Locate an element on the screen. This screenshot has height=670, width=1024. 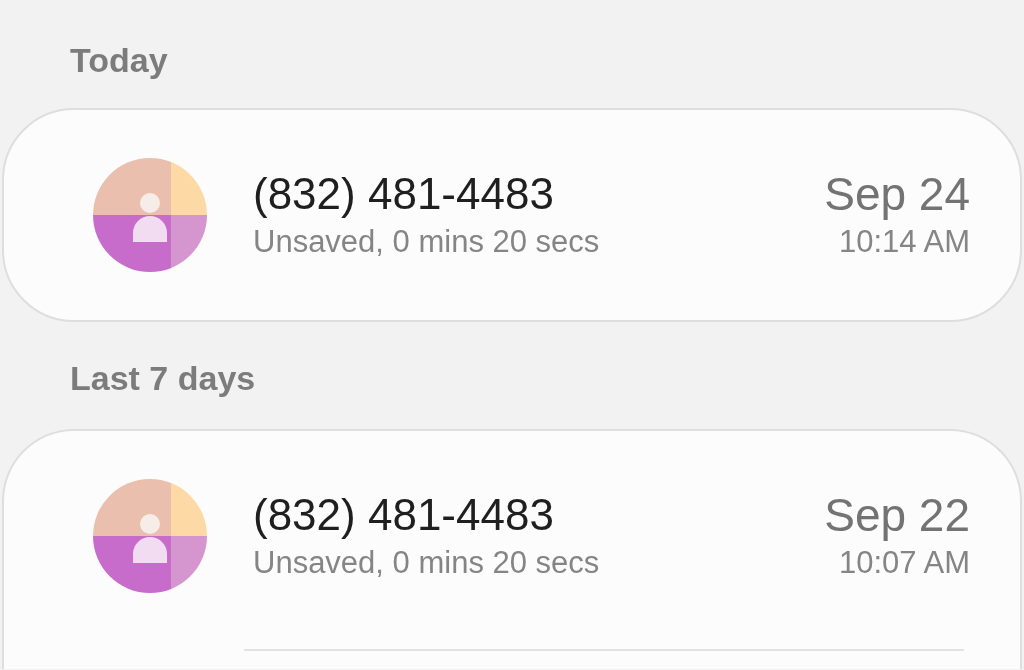
section-header: Today is located at coordinates (119, 60).